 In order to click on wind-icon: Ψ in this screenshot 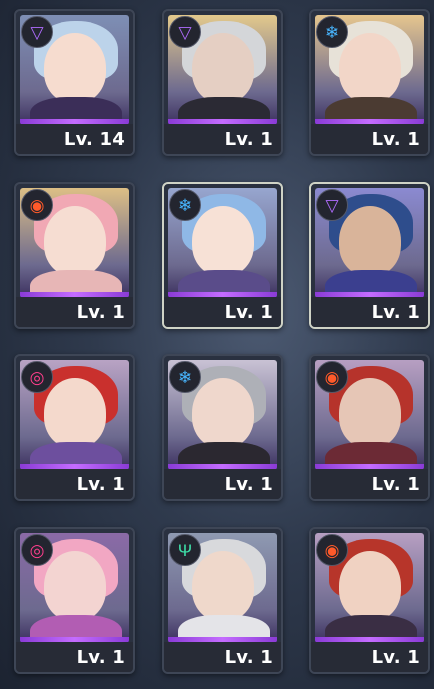, I will do `click(185, 550)`.